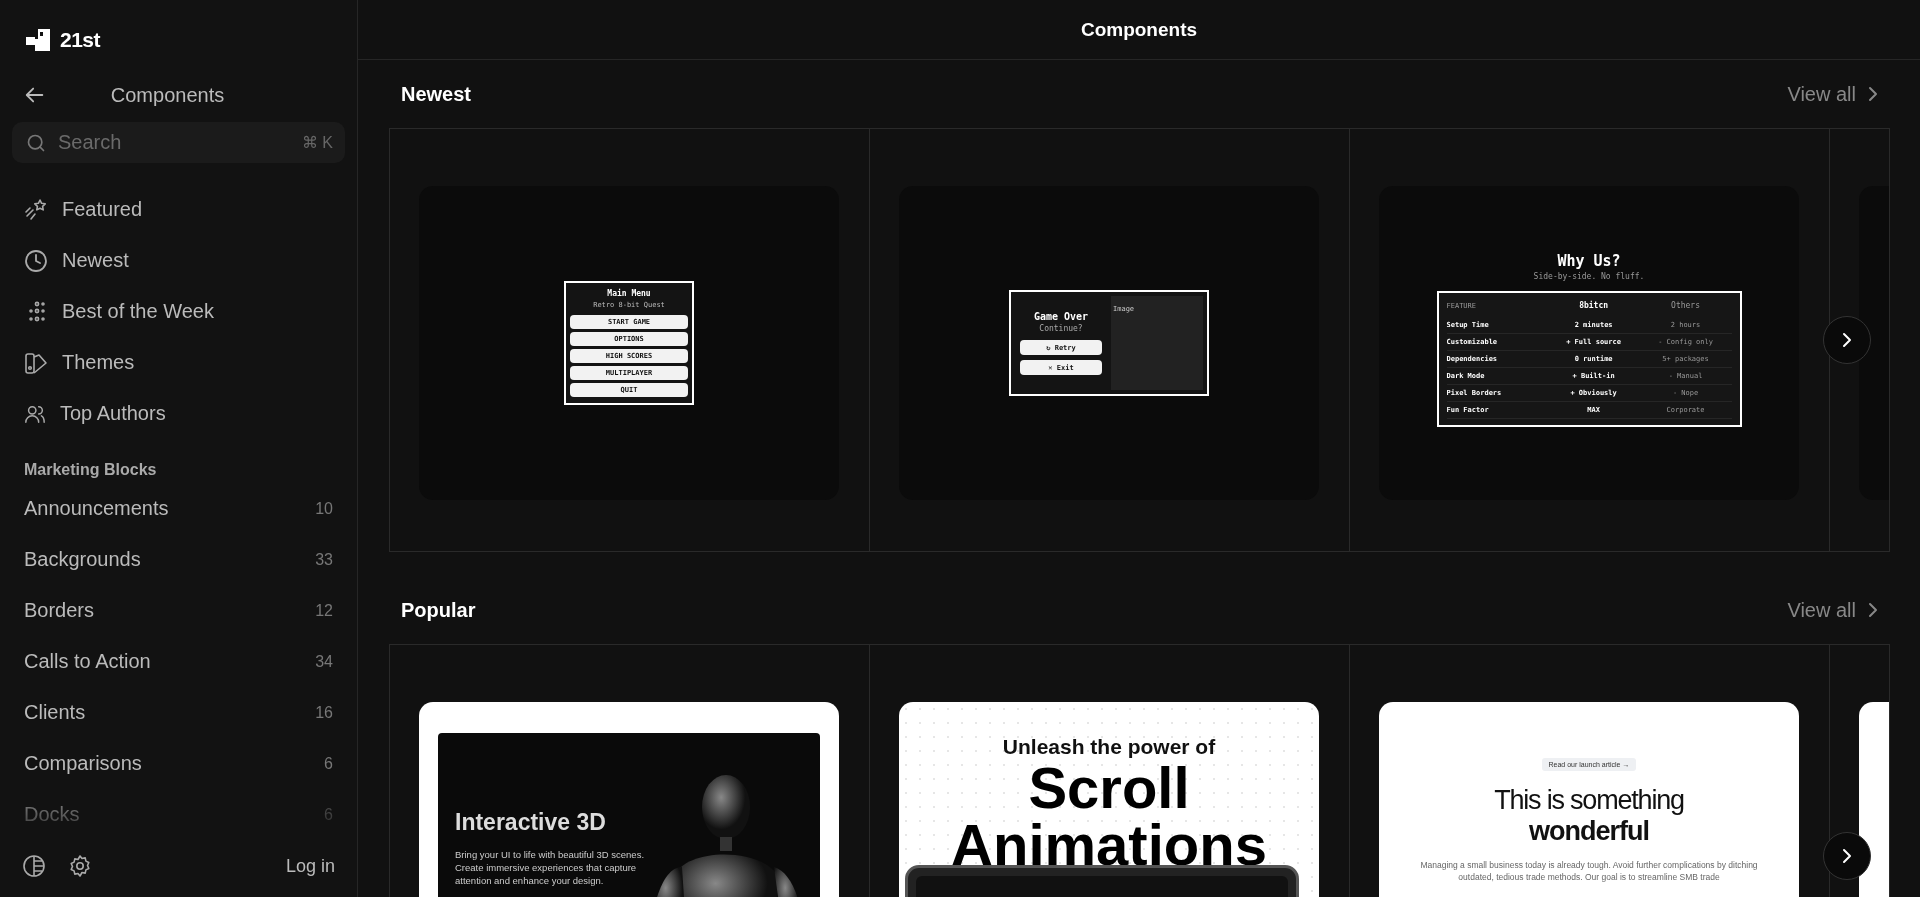 The image size is (1920, 897). I want to click on section-title: Popular, so click(438, 610).